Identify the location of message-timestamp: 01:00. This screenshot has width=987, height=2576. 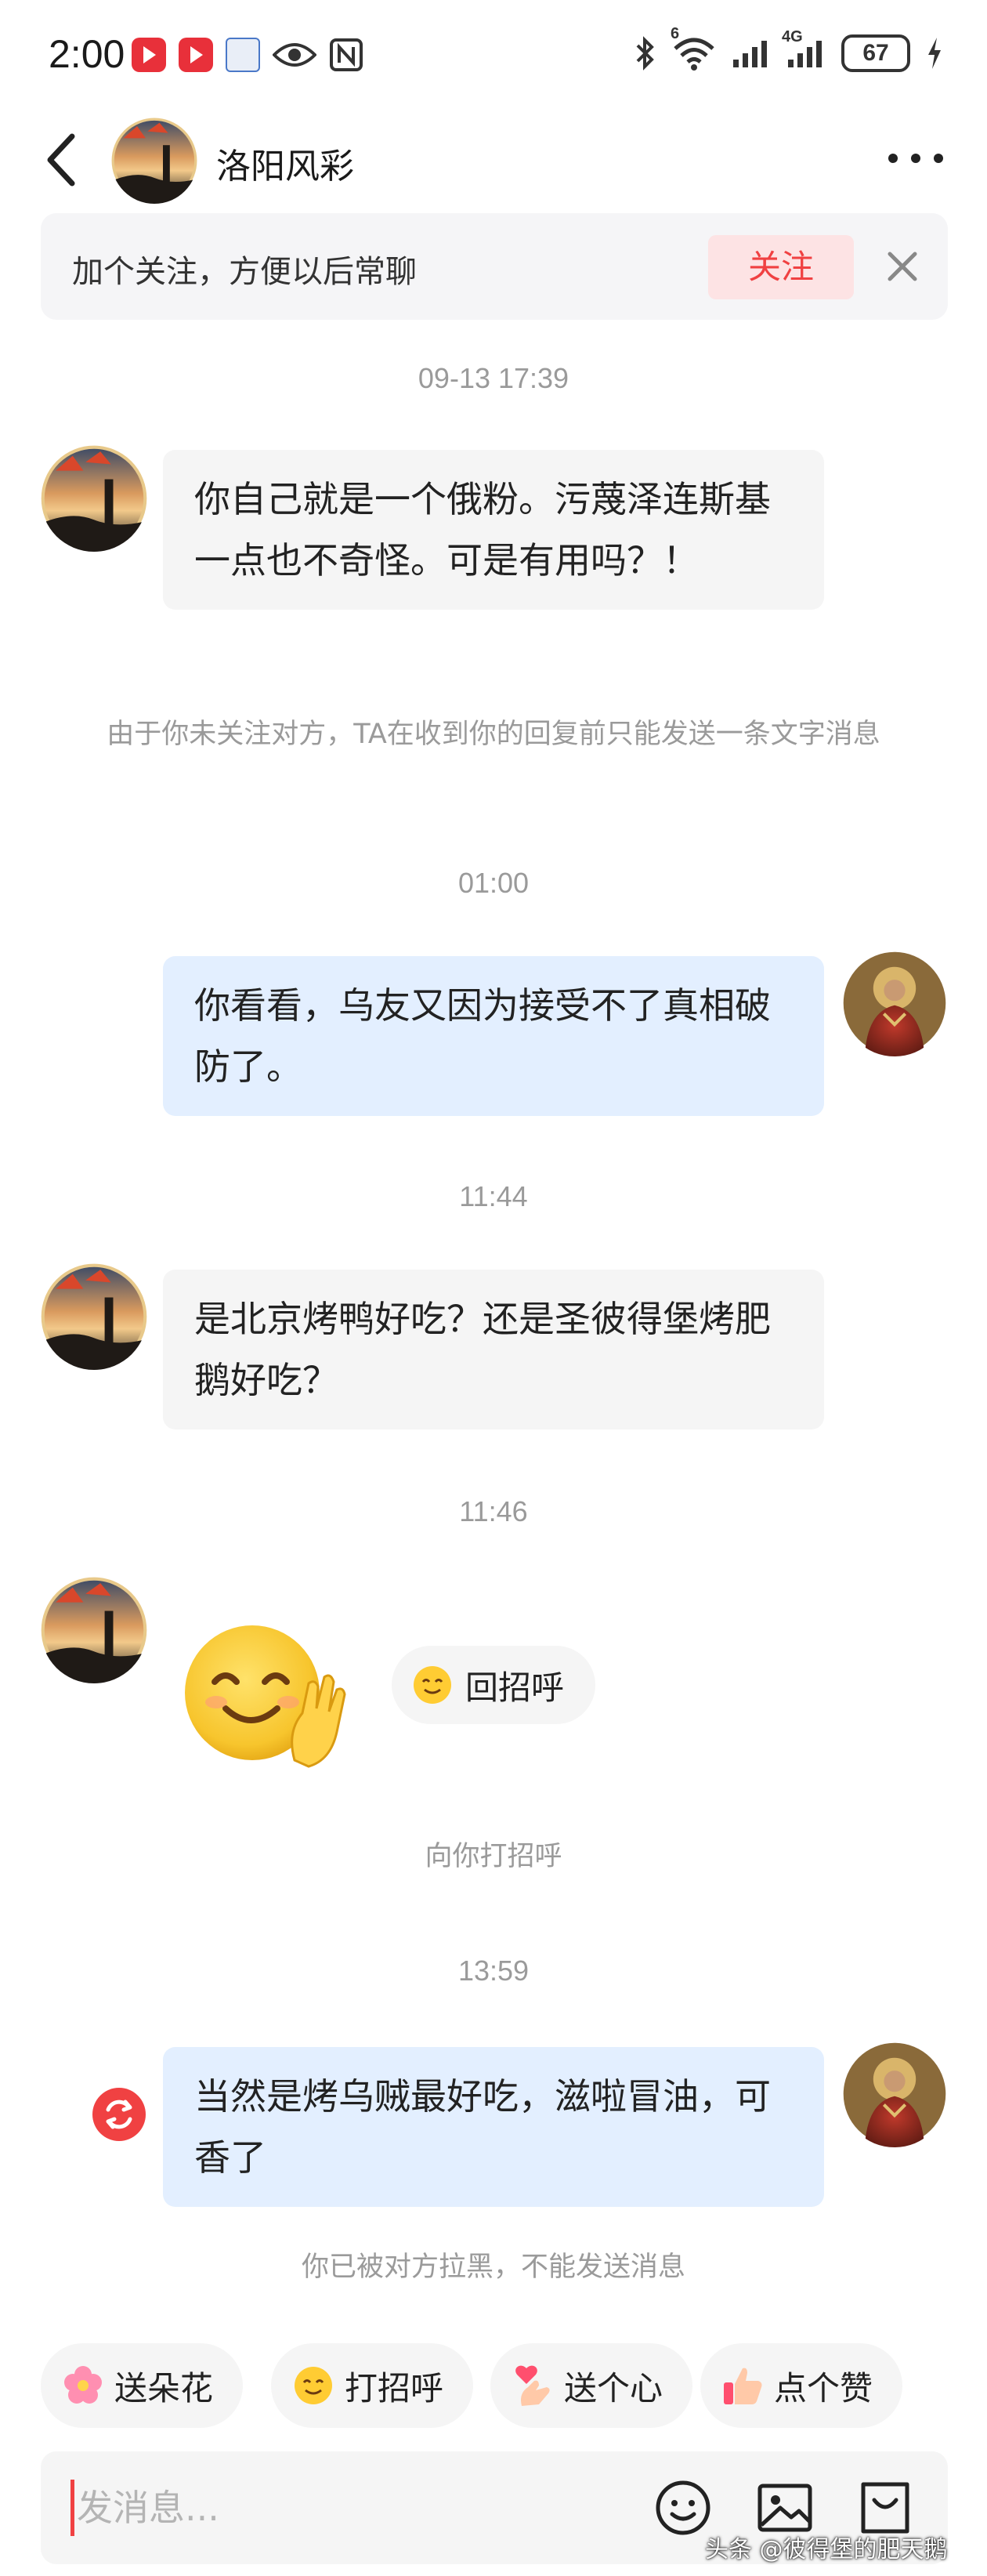
(493, 883).